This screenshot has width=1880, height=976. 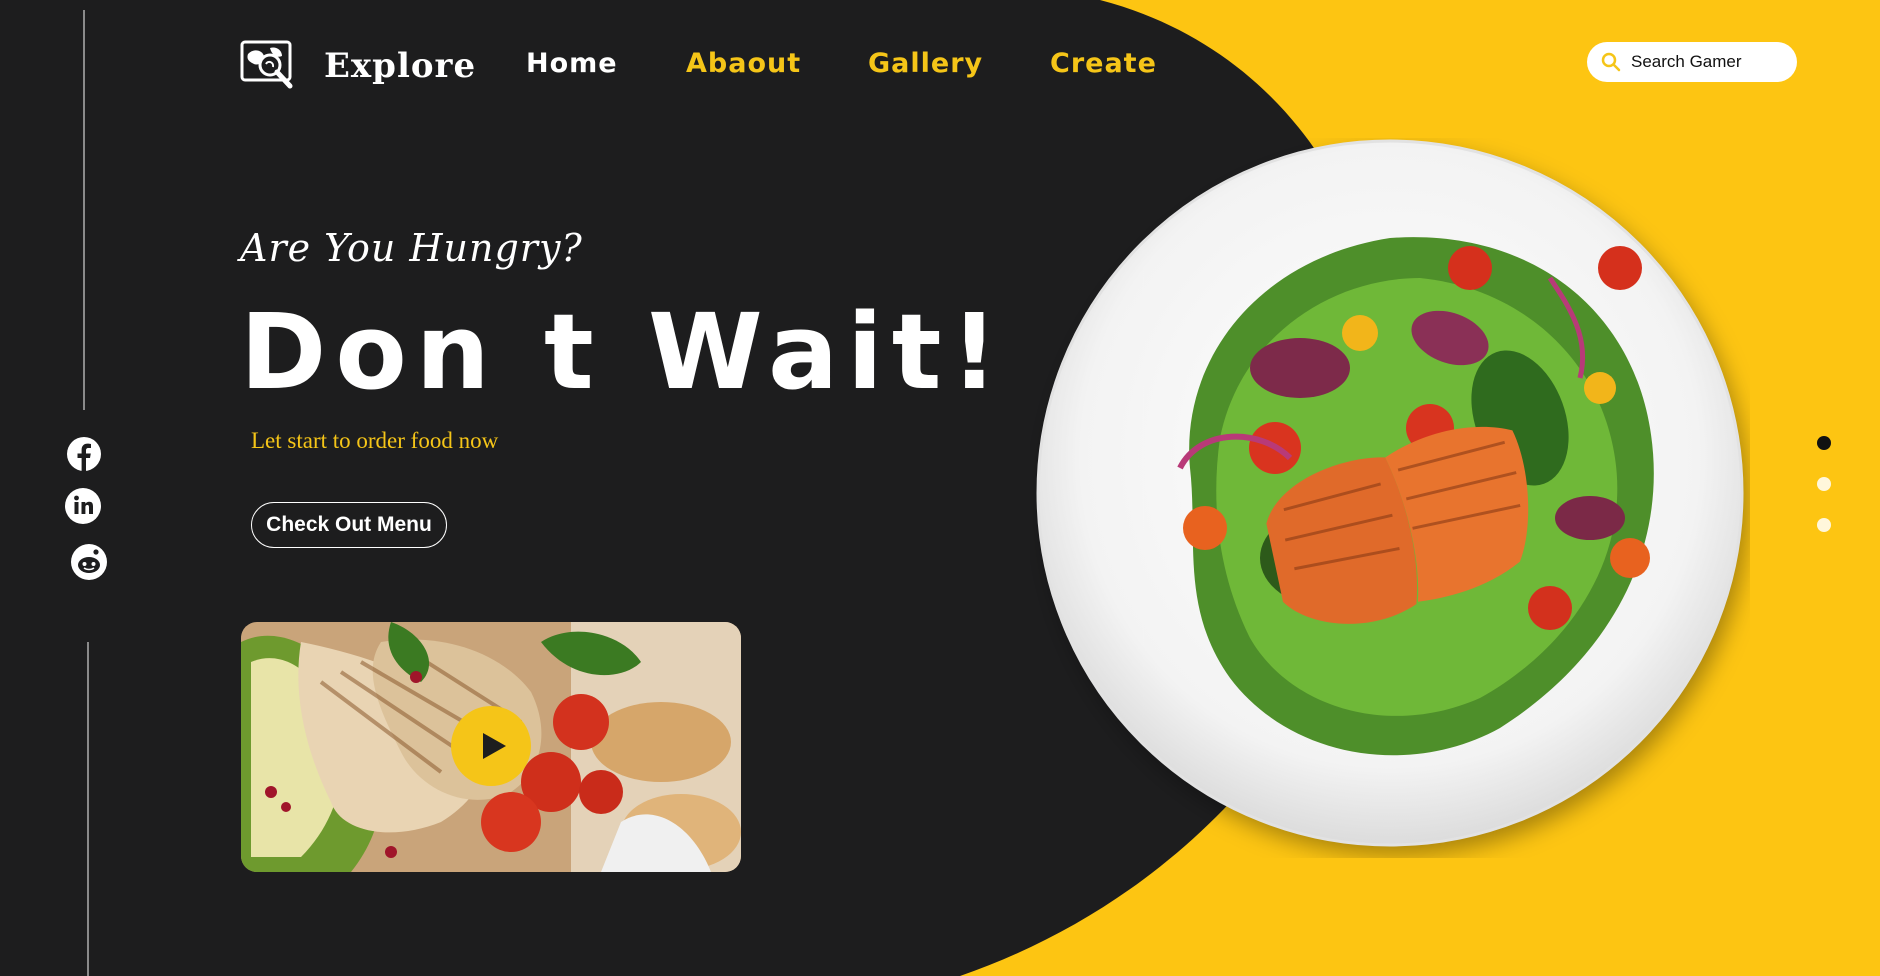 What do you see at coordinates (572, 63) in the screenshot?
I see `nav-item-home: Home` at bounding box center [572, 63].